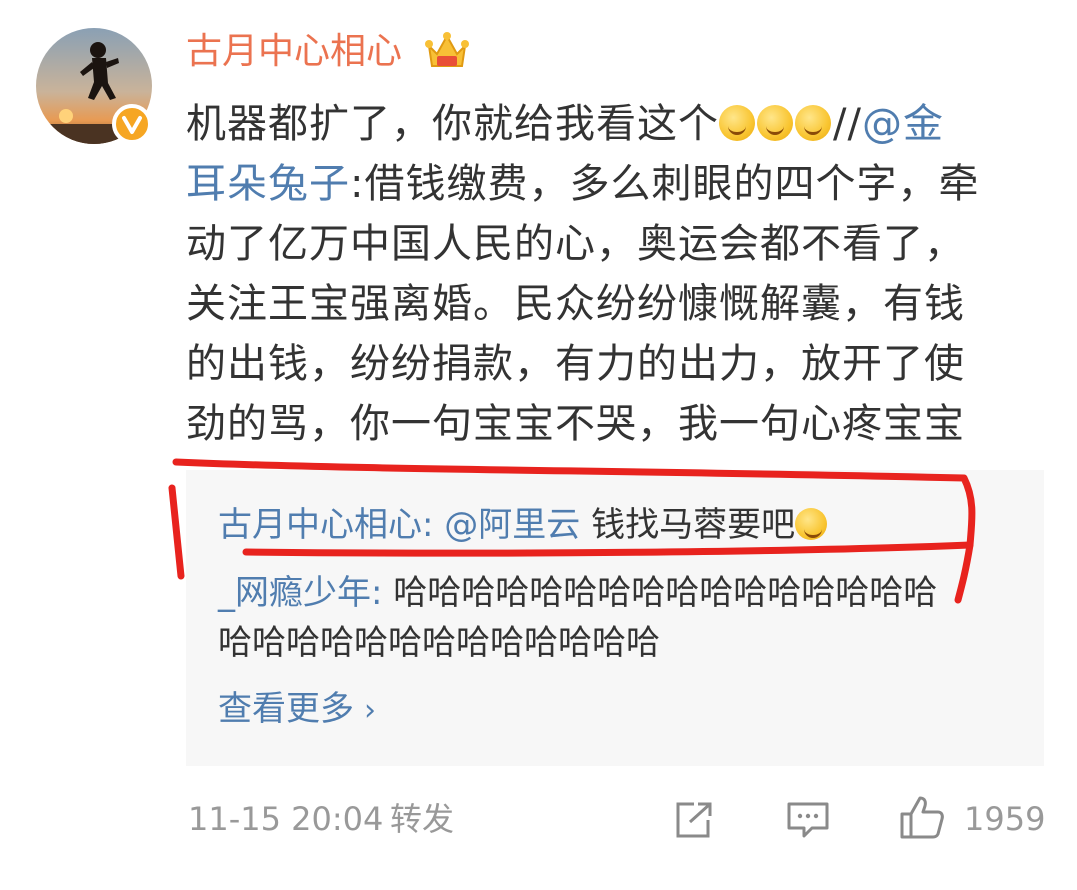 This screenshot has width=1077, height=890. What do you see at coordinates (922, 825) in the screenshot?
I see `thumbs-up-icon` at bounding box center [922, 825].